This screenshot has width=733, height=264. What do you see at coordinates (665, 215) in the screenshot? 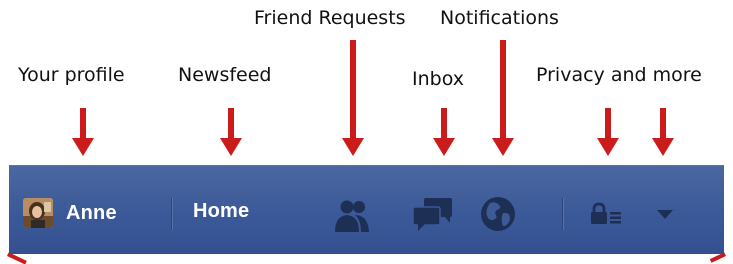
I see `chevron-down-icon` at bounding box center [665, 215].